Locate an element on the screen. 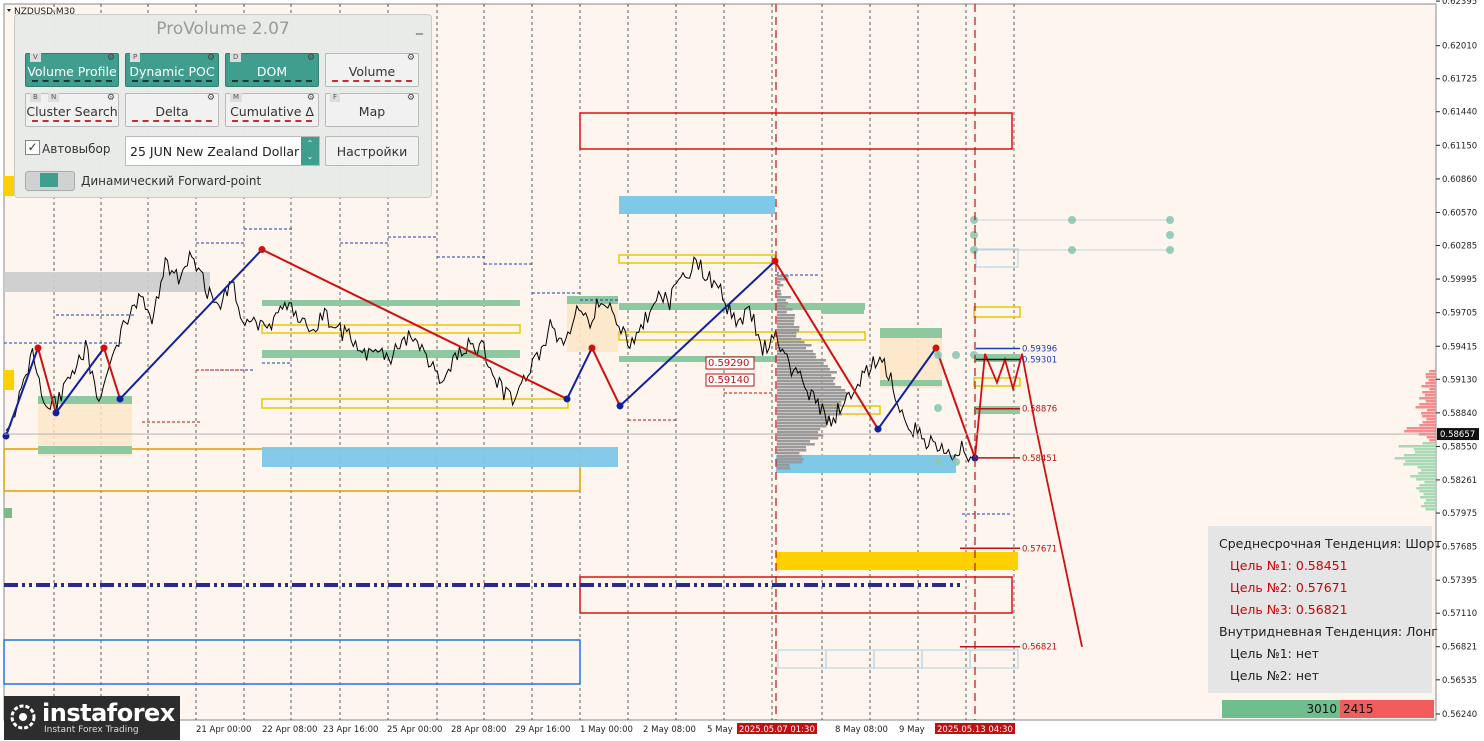  cluster-search-button: B N ⚙ Cluster Search is located at coordinates (72, 110).